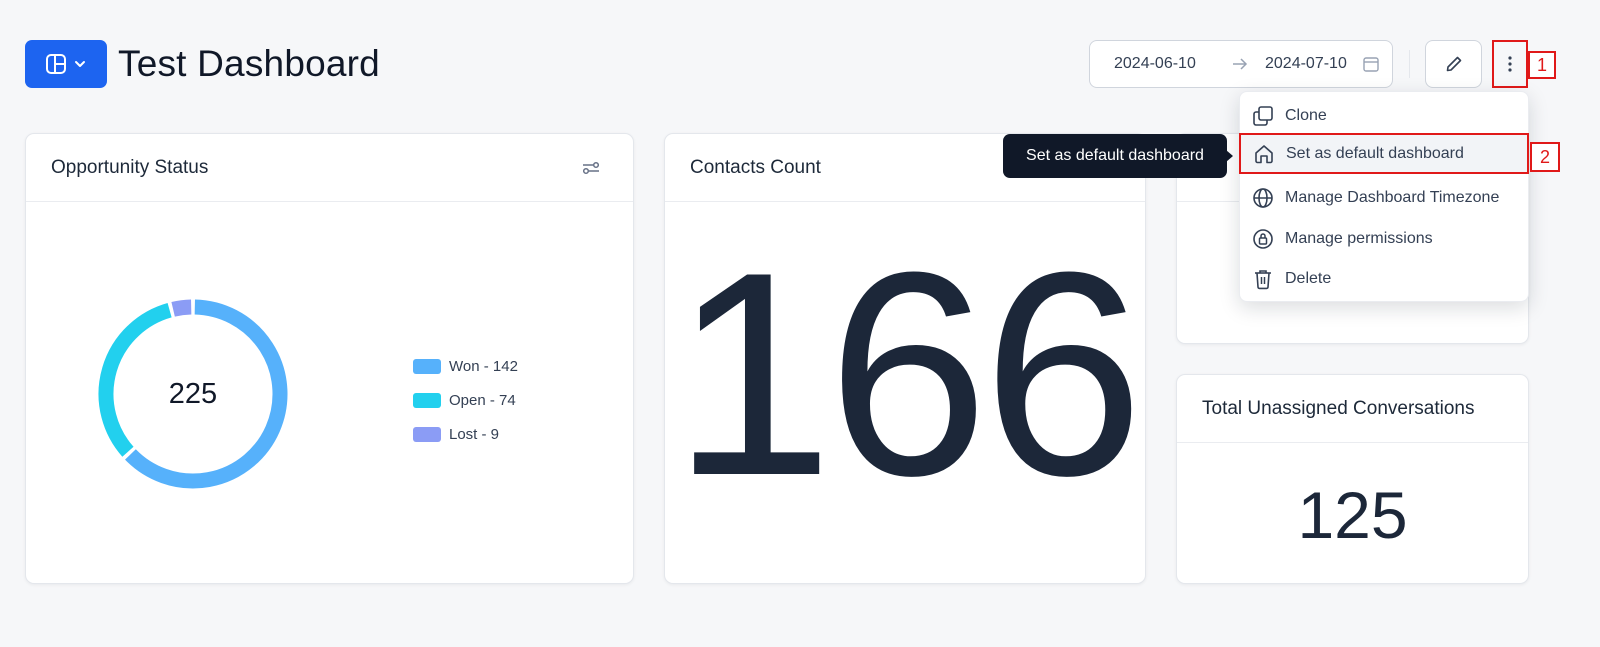 The width and height of the screenshot is (1600, 647). I want to click on layout-icon, so click(56, 64).